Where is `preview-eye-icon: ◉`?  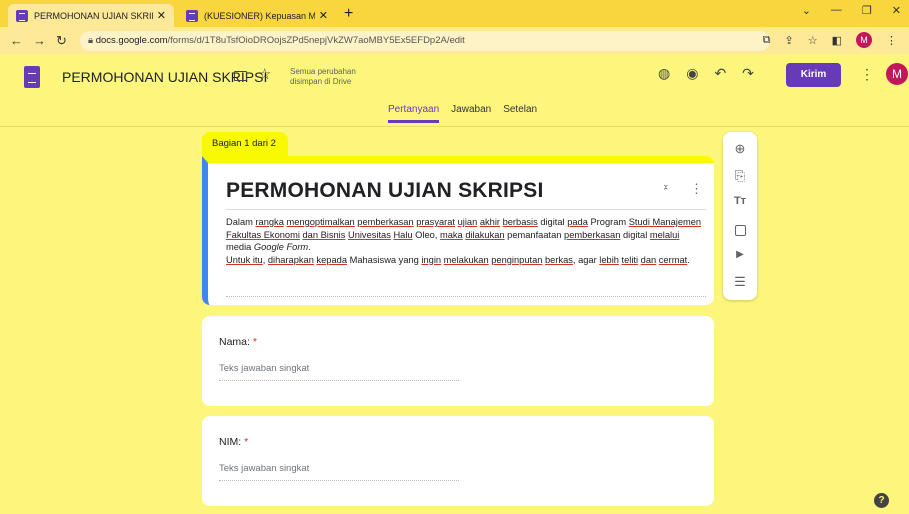 preview-eye-icon: ◉ is located at coordinates (692, 73).